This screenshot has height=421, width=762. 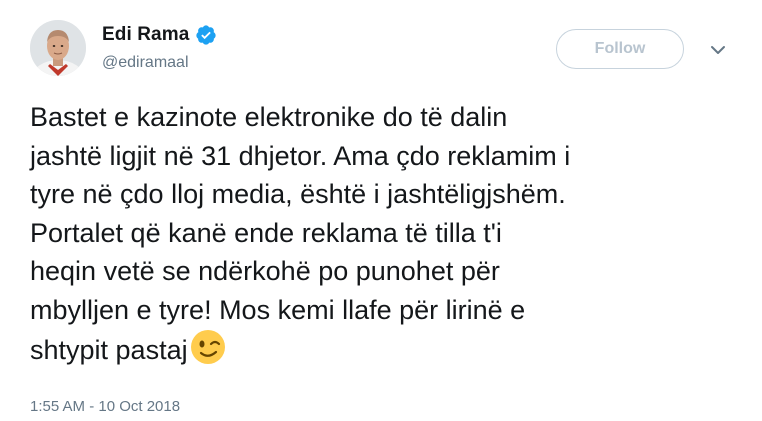 What do you see at coordinates (105, 406) in the screenshot?
I see `tweet-timestamp: 1:55 AM - 10 Oct 2018` at bounding box center [105, 406].